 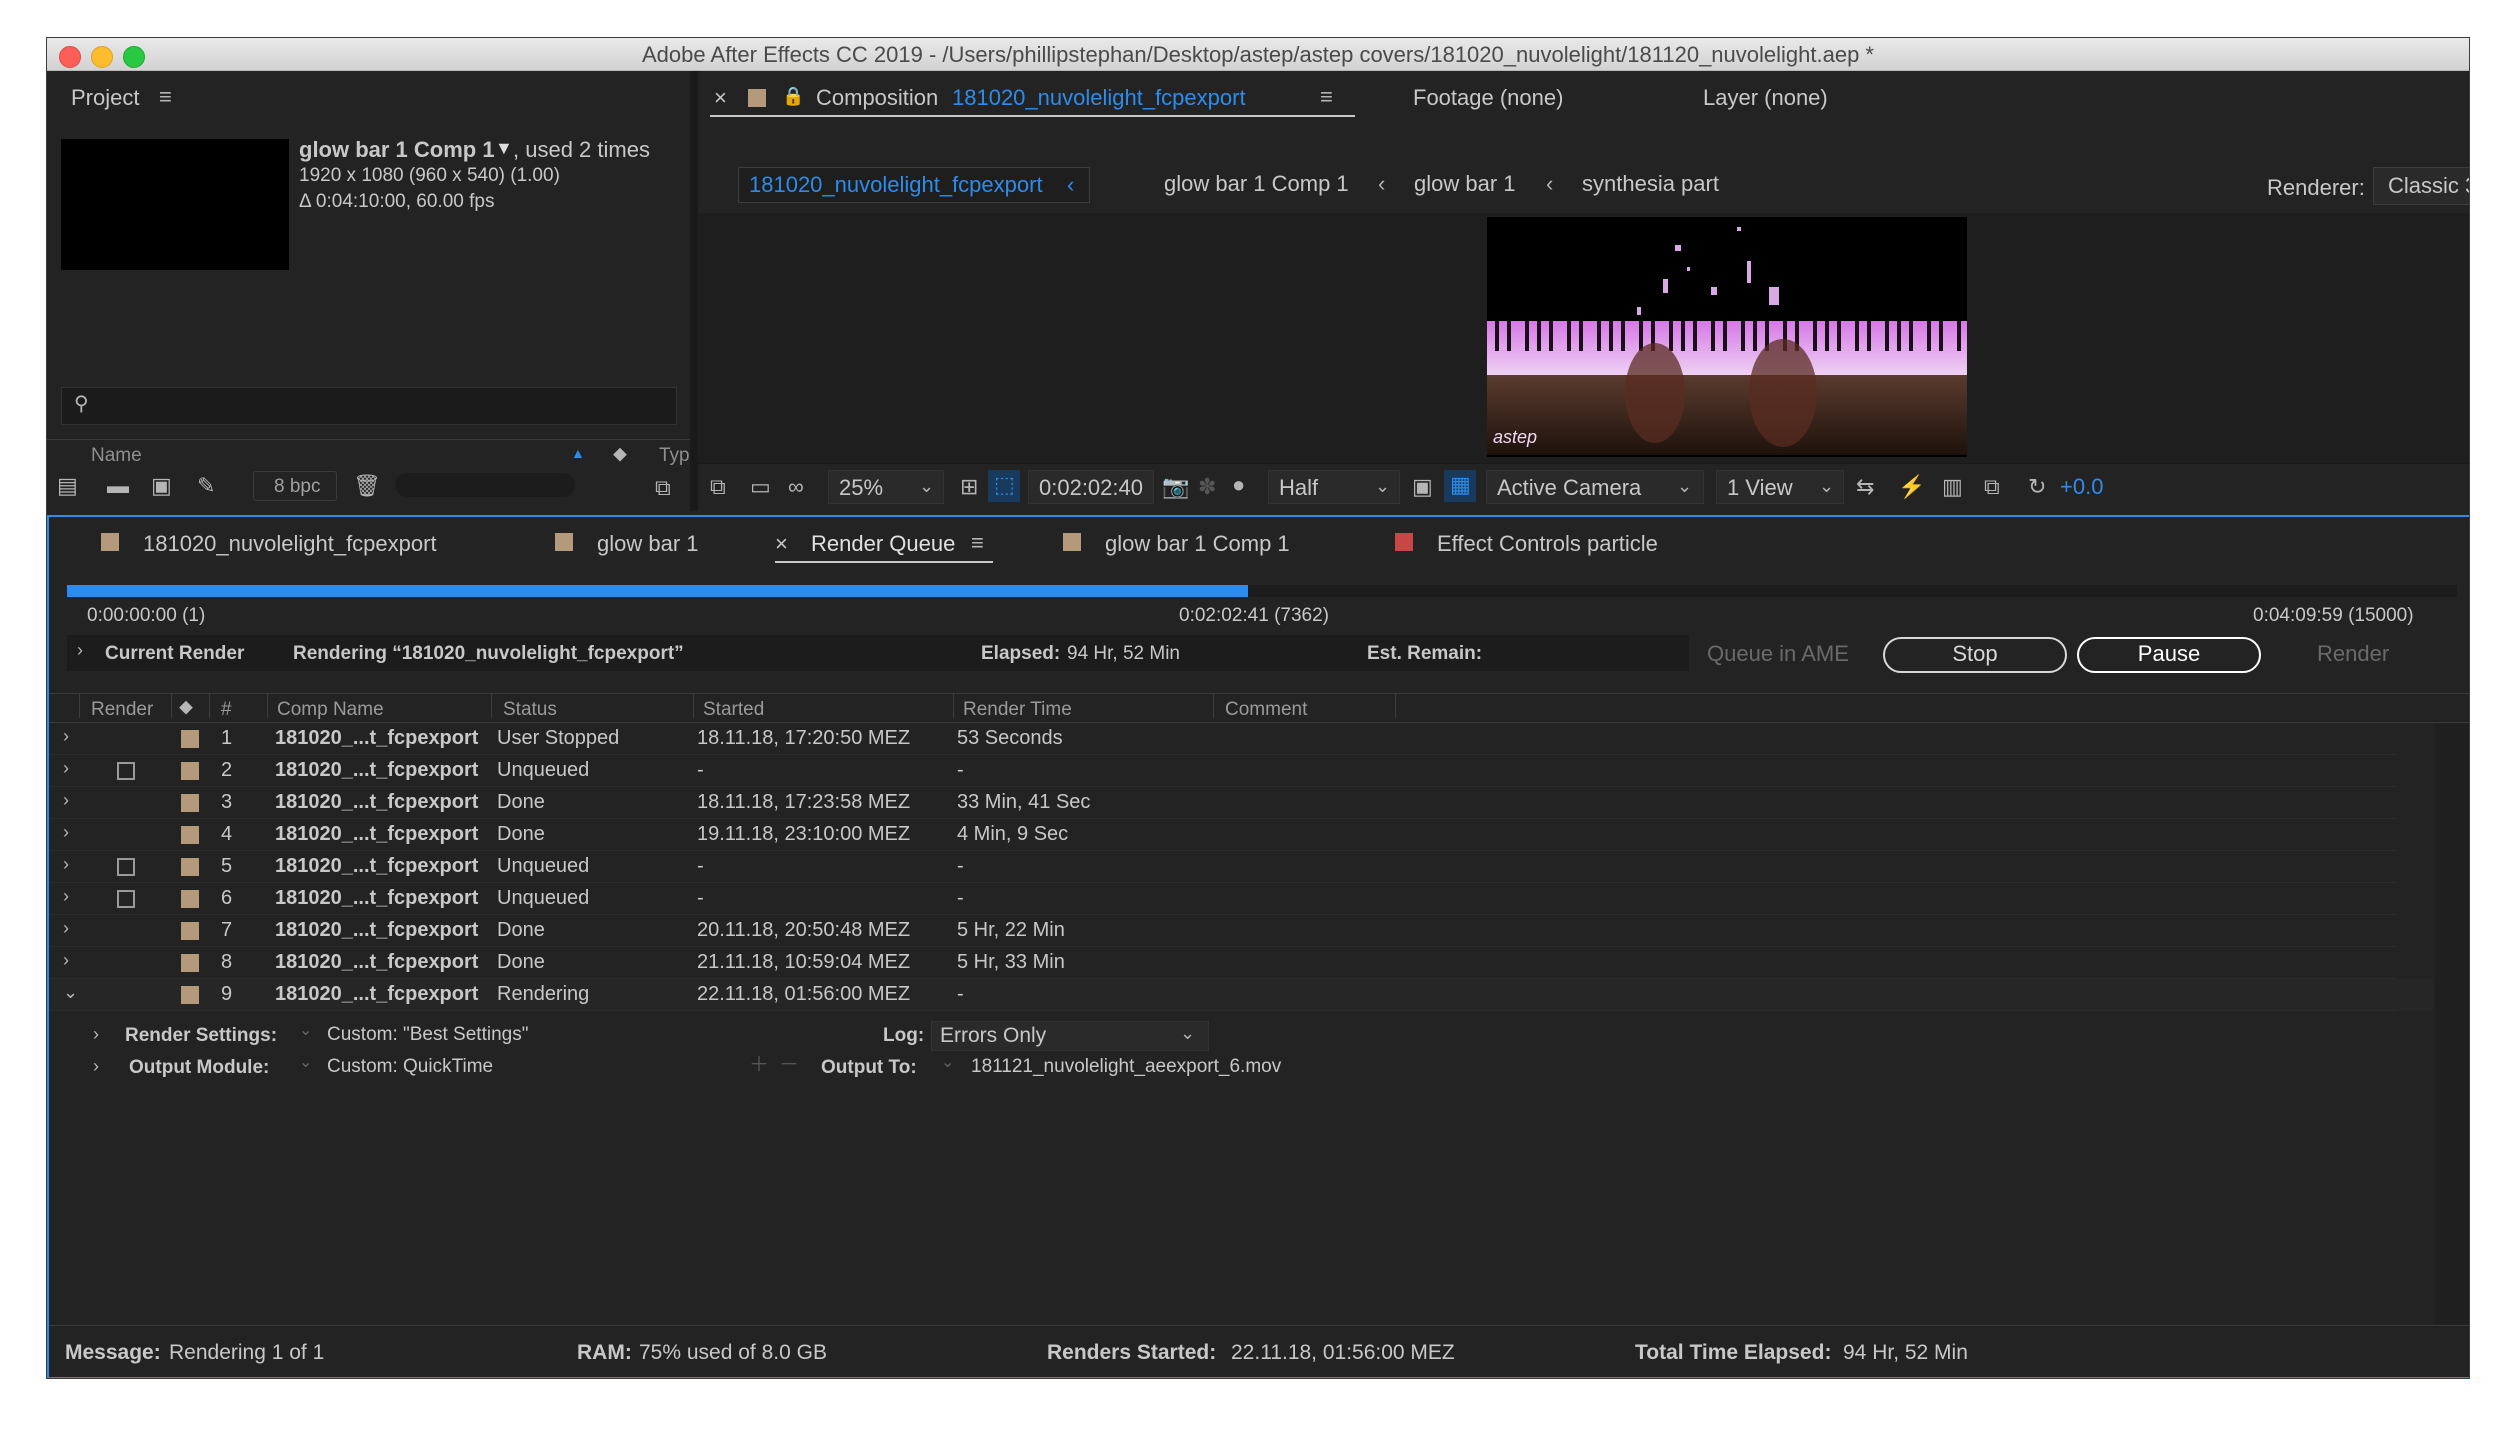 I want to click on show-snapshot-icon: ✽, so click(x=1207, y=487).